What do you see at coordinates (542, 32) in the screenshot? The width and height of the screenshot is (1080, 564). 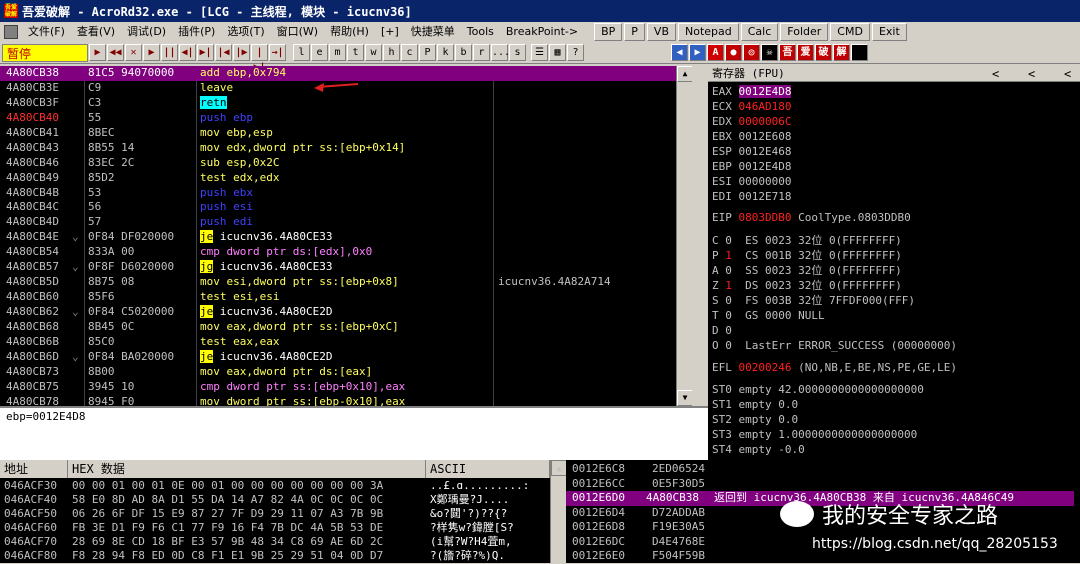 I see `menu-item: BreakPoint->` at bounding box center [542, 32].